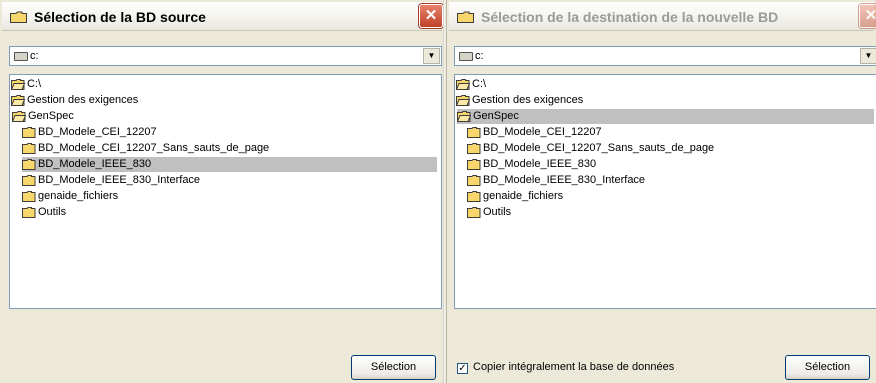 The width and height of the screenshot is (876, 383). What do you see at coordinates (222, 16) in the screenshot?
I see `title-bar: Sélection de la BD source ✕` at bounding box center [222, 16].